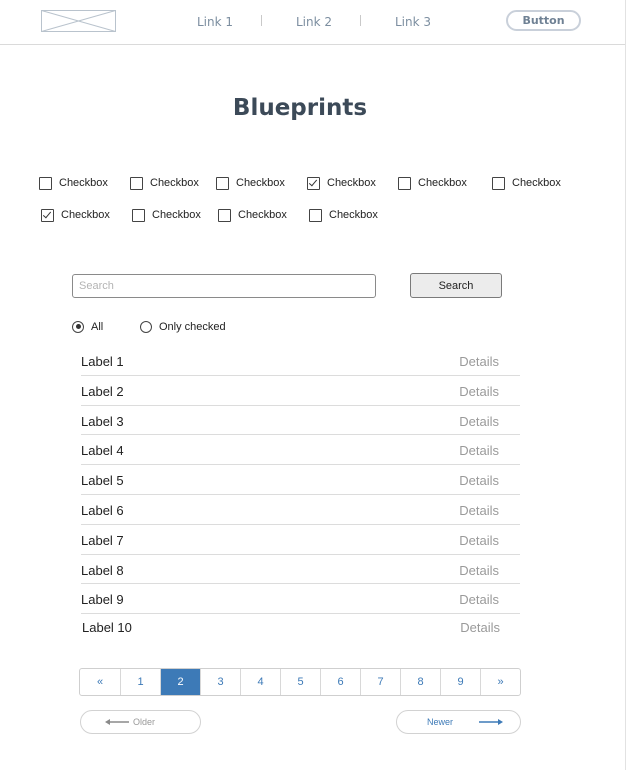  Describe the element at coordinates (543, 20) in the screenshot. I see `header-button: Button` at that location.